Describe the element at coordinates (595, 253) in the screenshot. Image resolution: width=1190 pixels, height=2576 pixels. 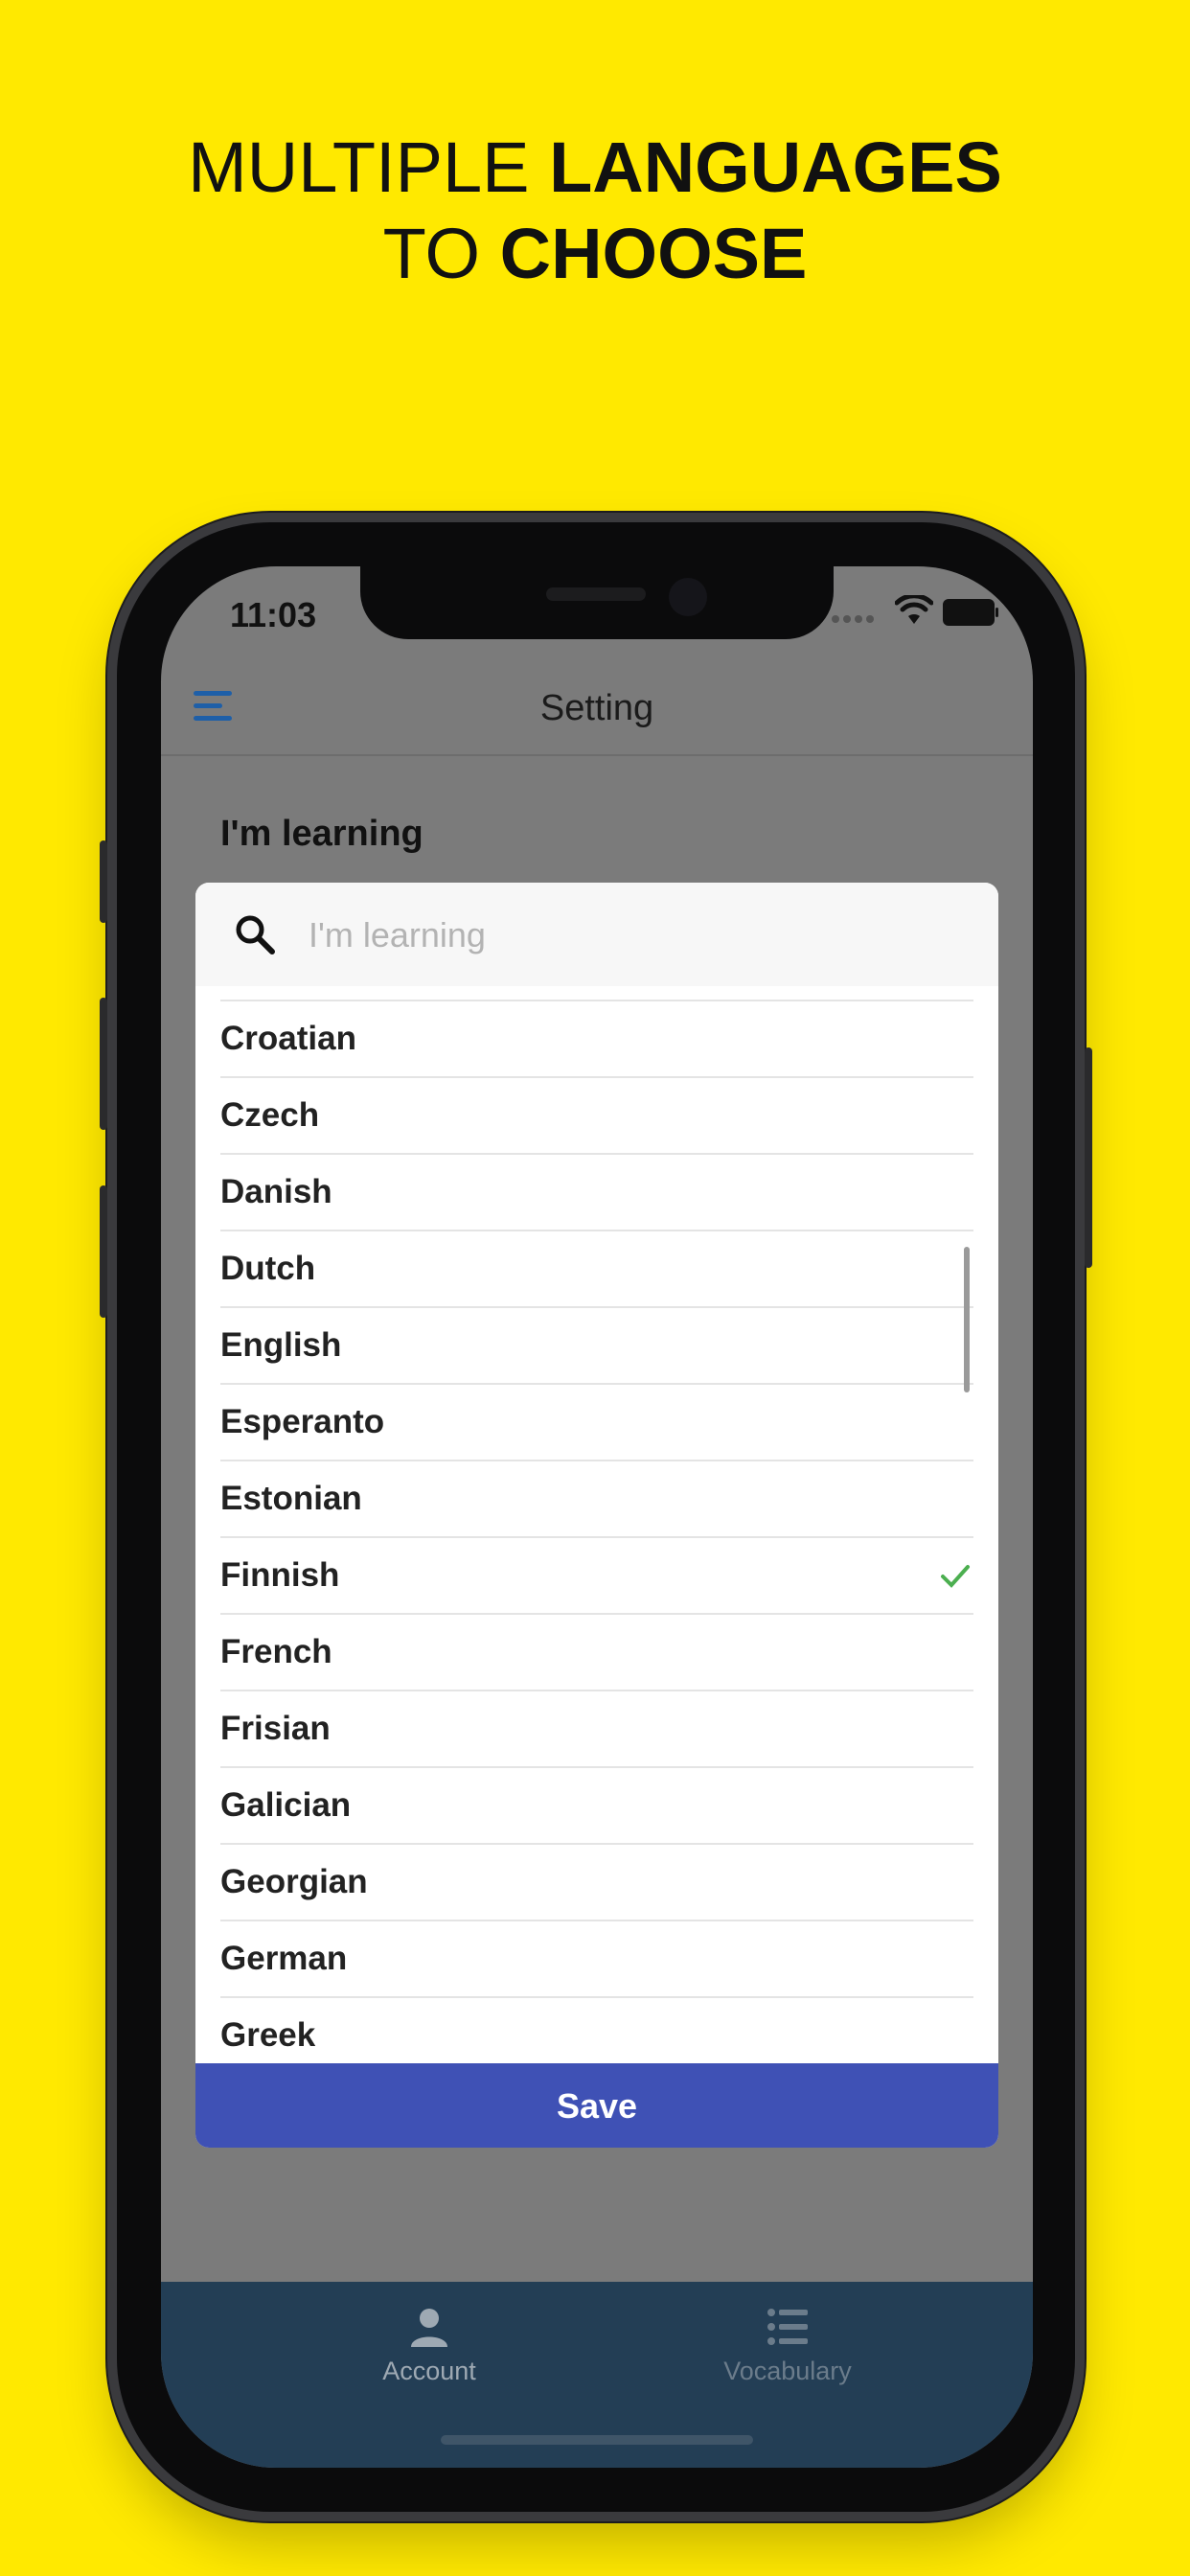
I see `headline-line-2: TO CHOOSE` at that location.